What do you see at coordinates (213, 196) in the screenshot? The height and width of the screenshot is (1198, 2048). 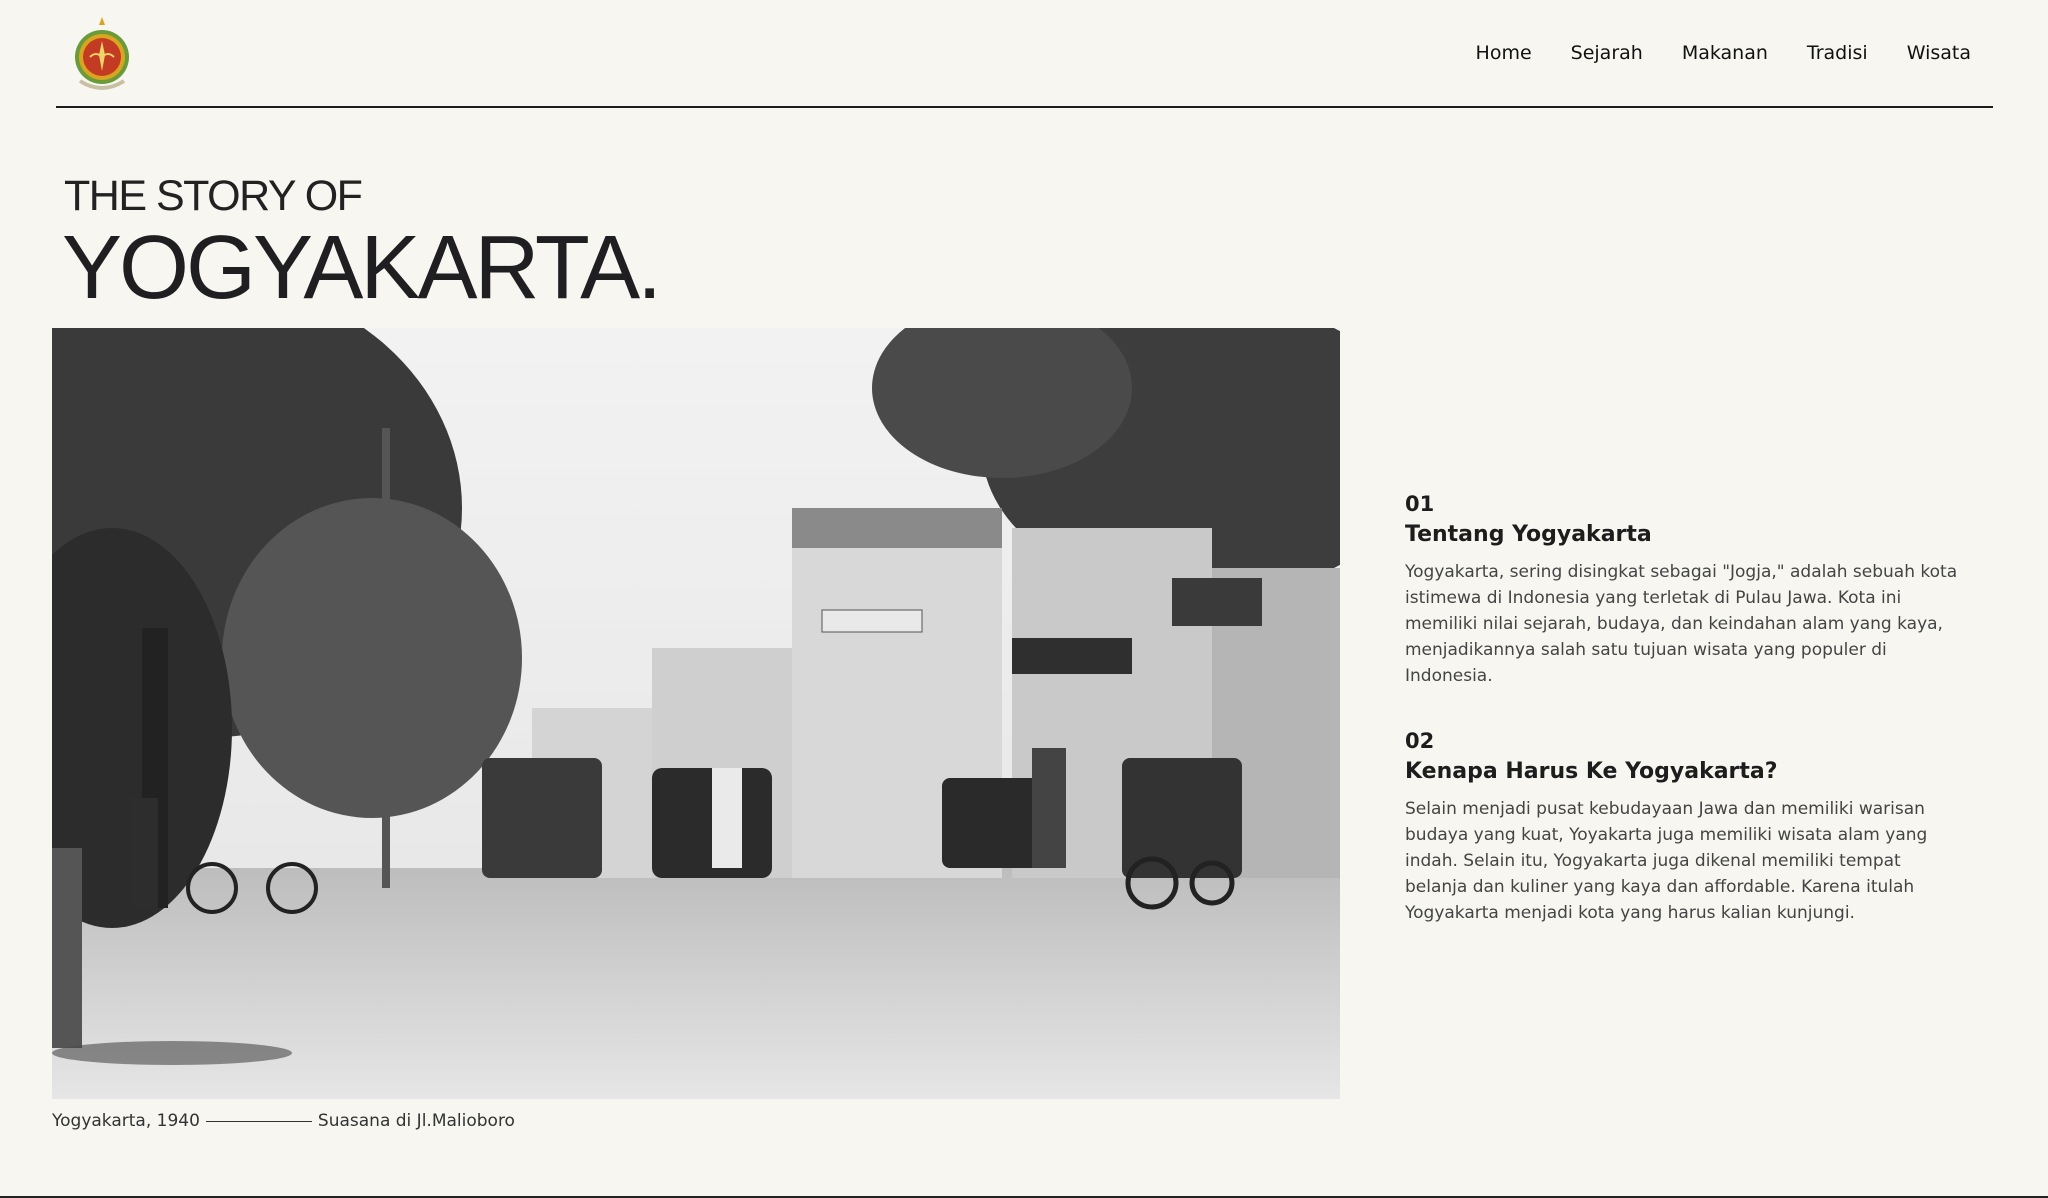 I see `hero-subtitle: THE STORY OF` at bounding box center [213, 196].